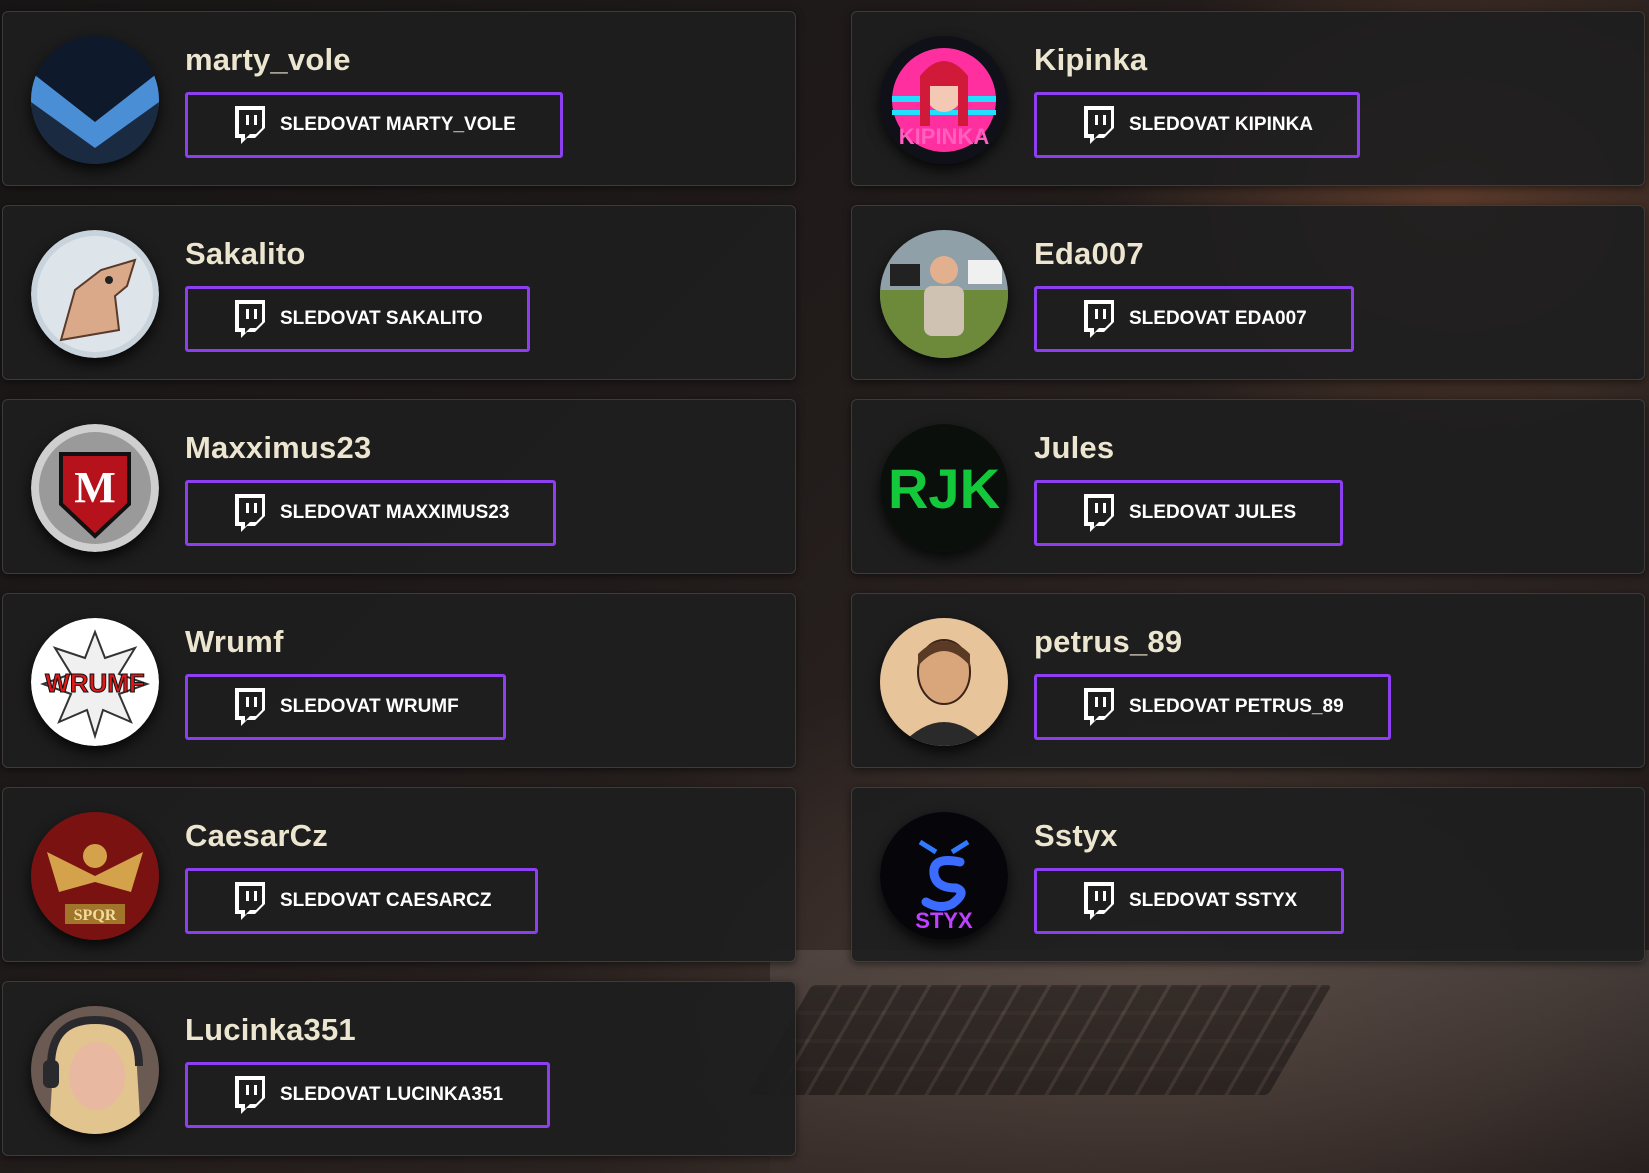 Image resolution: width=1649 pixels, height=1173 pixels. Describe the element at coordinates (944, 876) in the screenshot. I see `avatar: STYX` at that location.